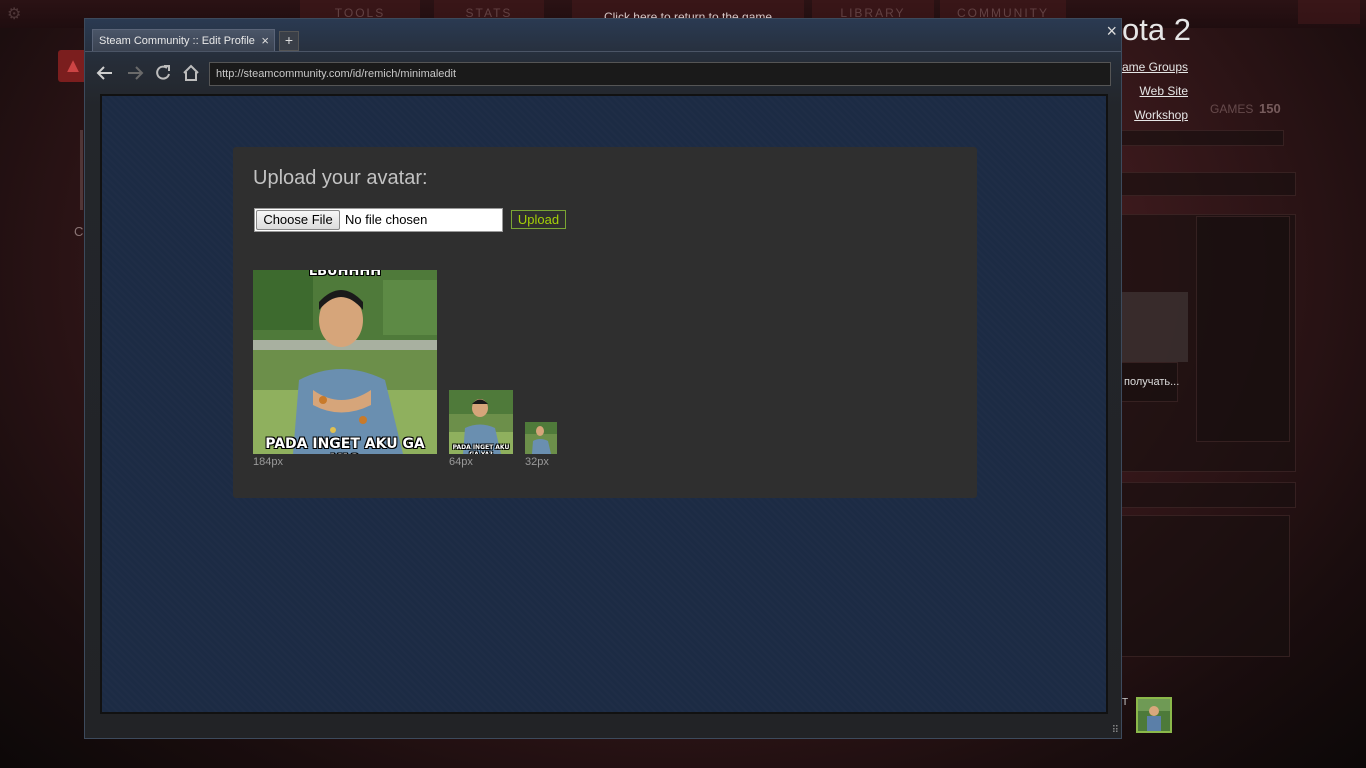  I want to click on overlay-scroll-panel, so click(1243, 329).